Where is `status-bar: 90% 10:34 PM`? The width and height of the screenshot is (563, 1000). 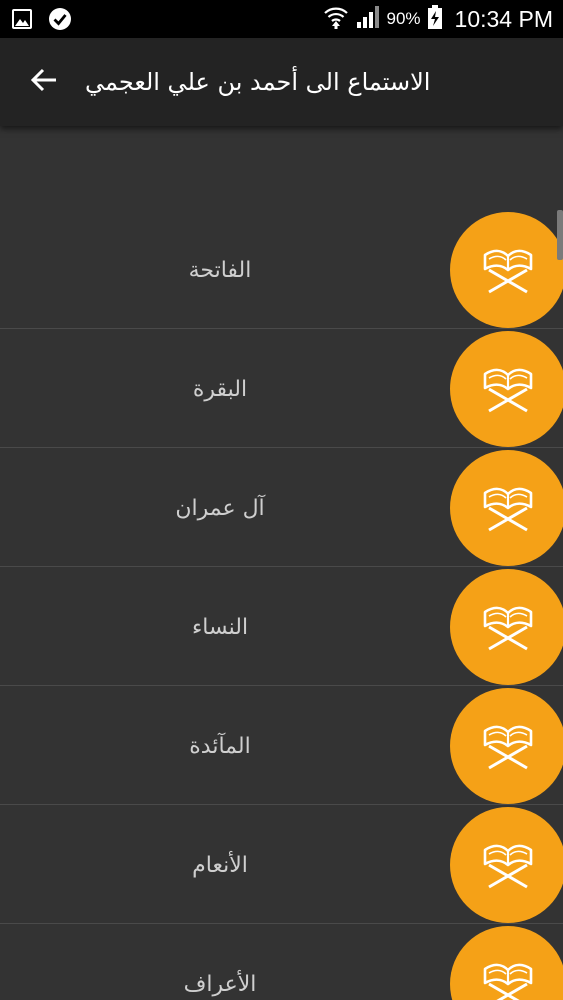
status-bar: 90% 10:34 PM is located at coordinates (281, 19).